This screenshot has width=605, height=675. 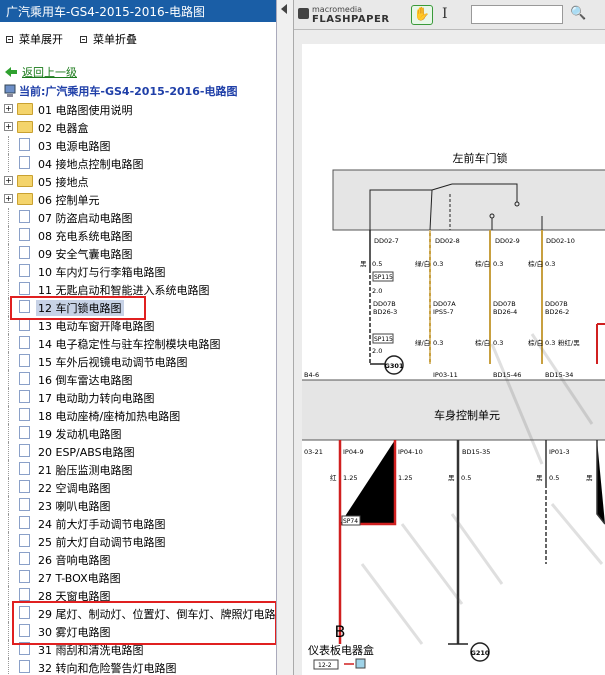 What do you see at coordinates (468, 200) in the screenshot?
I see `door-lock-box` at bounding box center [468, 200].